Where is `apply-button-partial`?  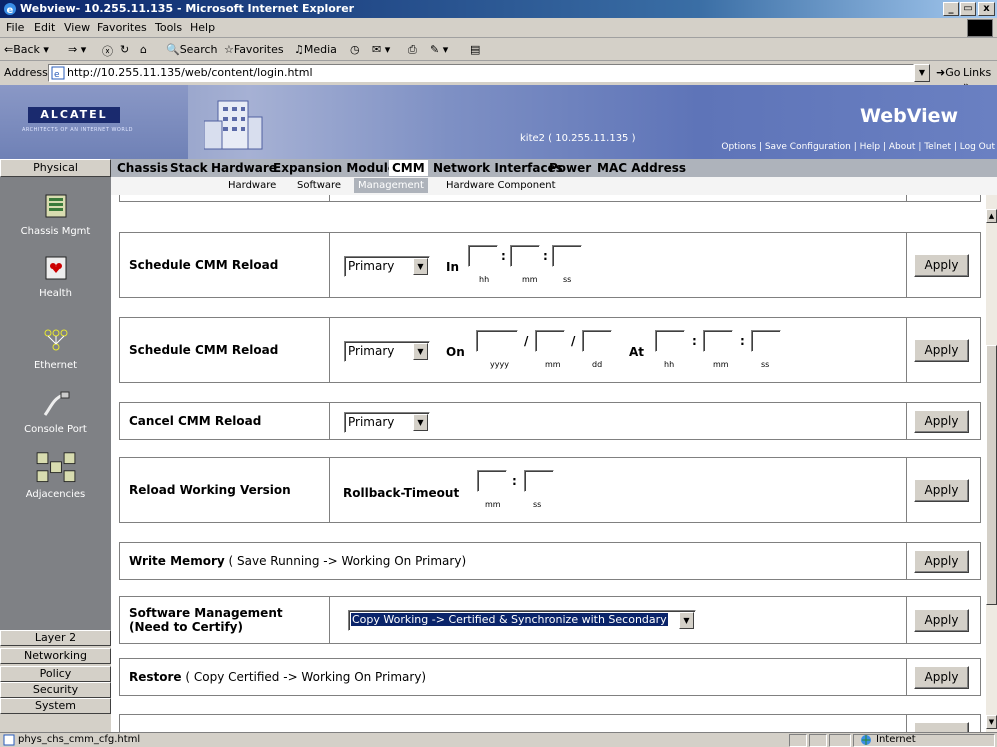
apply-button-partial is located at coordinates (941, 727).